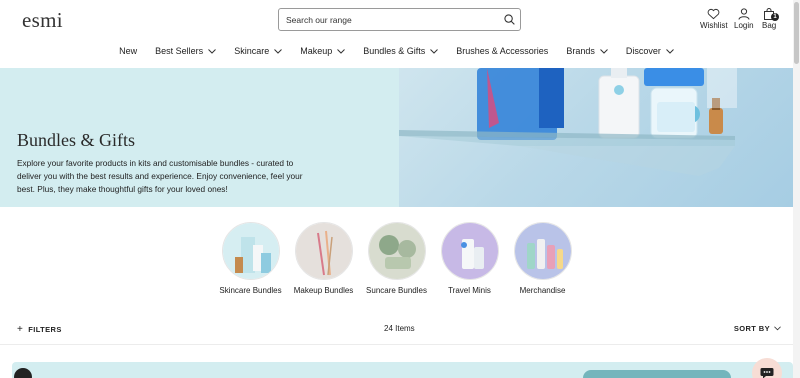 The height and width of the screenshot is (378, 800). Describe the element at coordinates (469, 290) in the screenshot. I see `category-label: Travel Minis` at that location.